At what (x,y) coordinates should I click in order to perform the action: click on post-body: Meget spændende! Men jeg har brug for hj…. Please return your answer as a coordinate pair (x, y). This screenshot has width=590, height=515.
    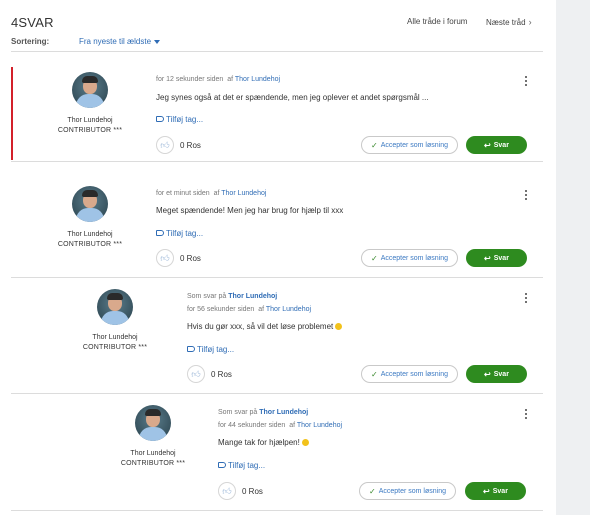
    Looking at the image, I should click on (250, 210).